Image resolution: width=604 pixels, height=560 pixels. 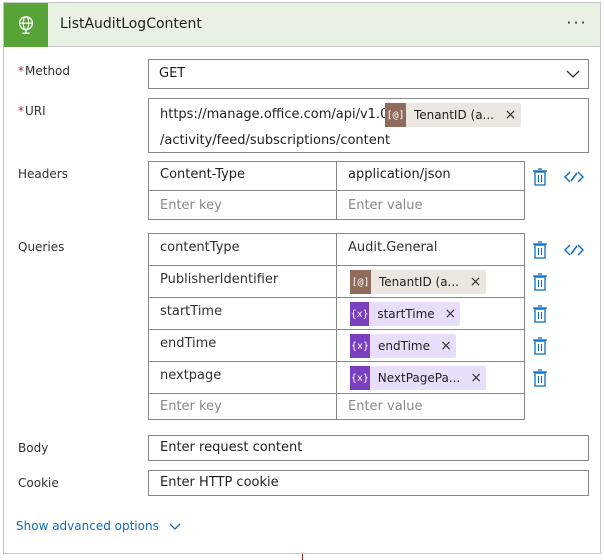 What do you see at coordinates (26, 25) in the screenshot?
I see `globe-icon` at bounding box center [26, 25].